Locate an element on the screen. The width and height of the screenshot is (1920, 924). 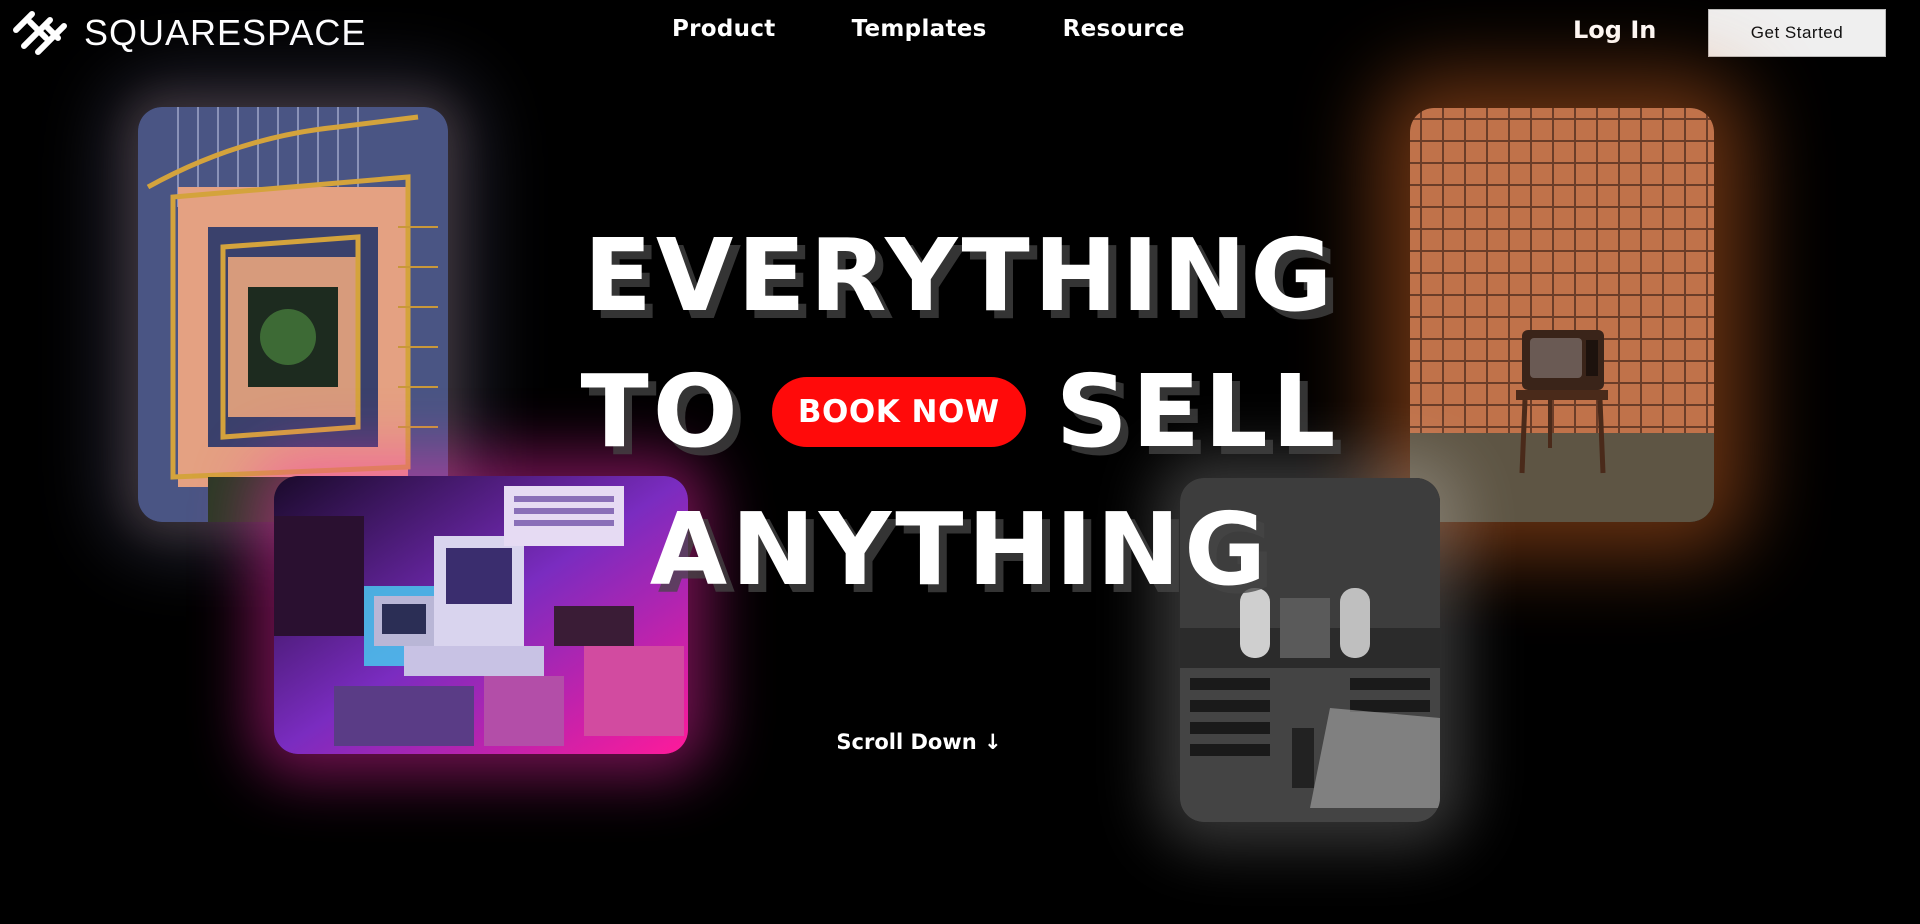
headline-word-to: TO is located at coordinates (661, 411).